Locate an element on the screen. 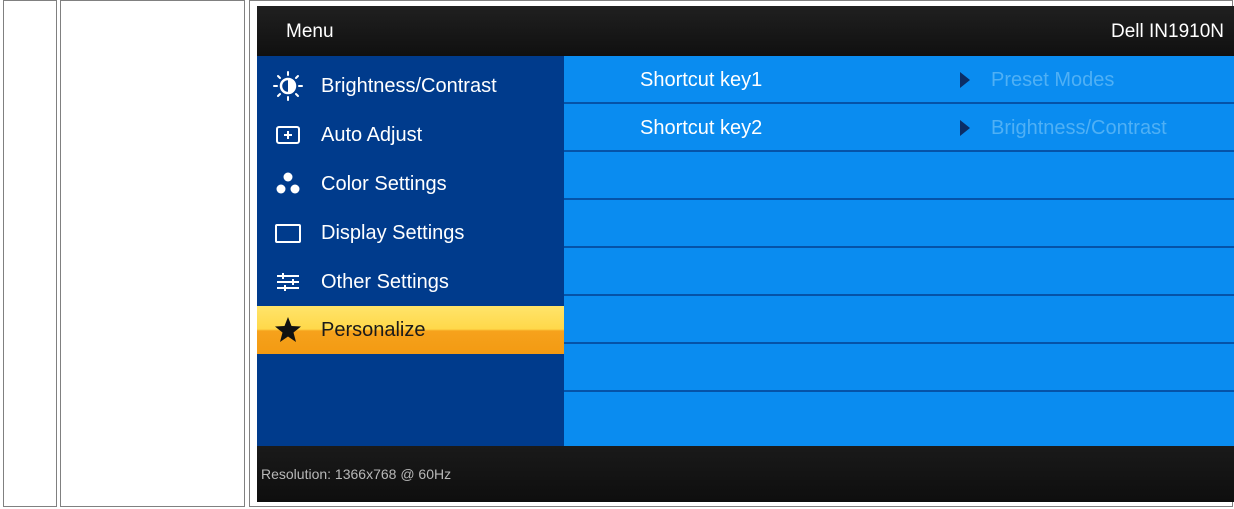 The width and height of the screenshot is (1234, 509). osd-title: Menu is located at coordinates (310, 31).